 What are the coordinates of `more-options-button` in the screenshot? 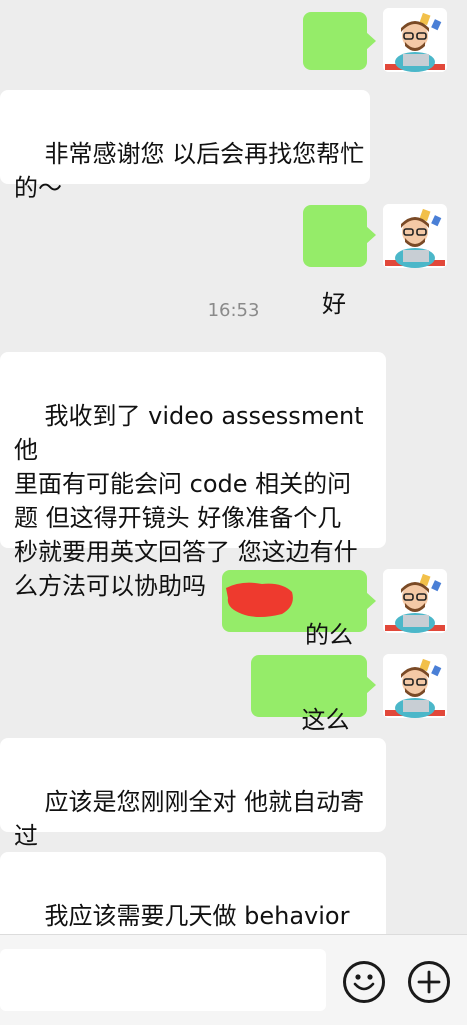 It's located at (429, 982).